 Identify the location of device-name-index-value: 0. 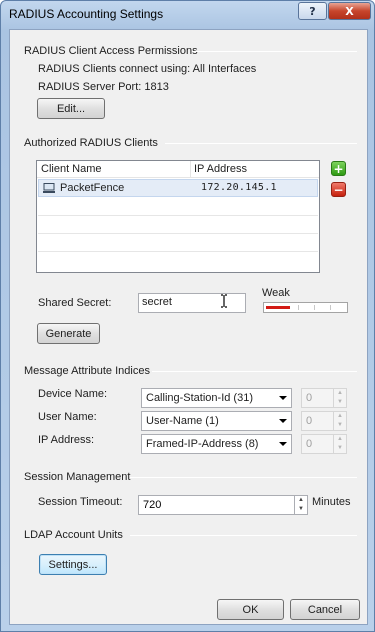
(309, 398).